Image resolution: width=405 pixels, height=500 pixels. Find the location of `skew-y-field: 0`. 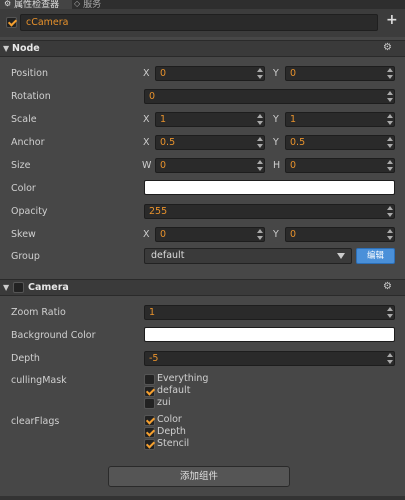

skew-y-field: 0 is located at coordinates (340, 234).